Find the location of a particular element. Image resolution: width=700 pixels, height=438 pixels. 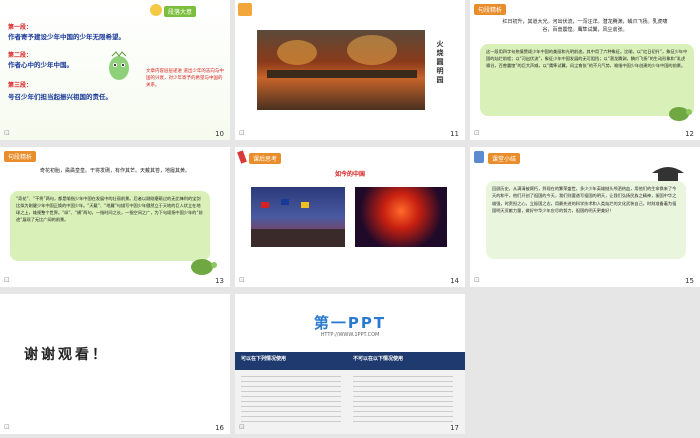

forbidden-usage-title: 不可以在以下情况使用 is located at coordinates (378, 359).